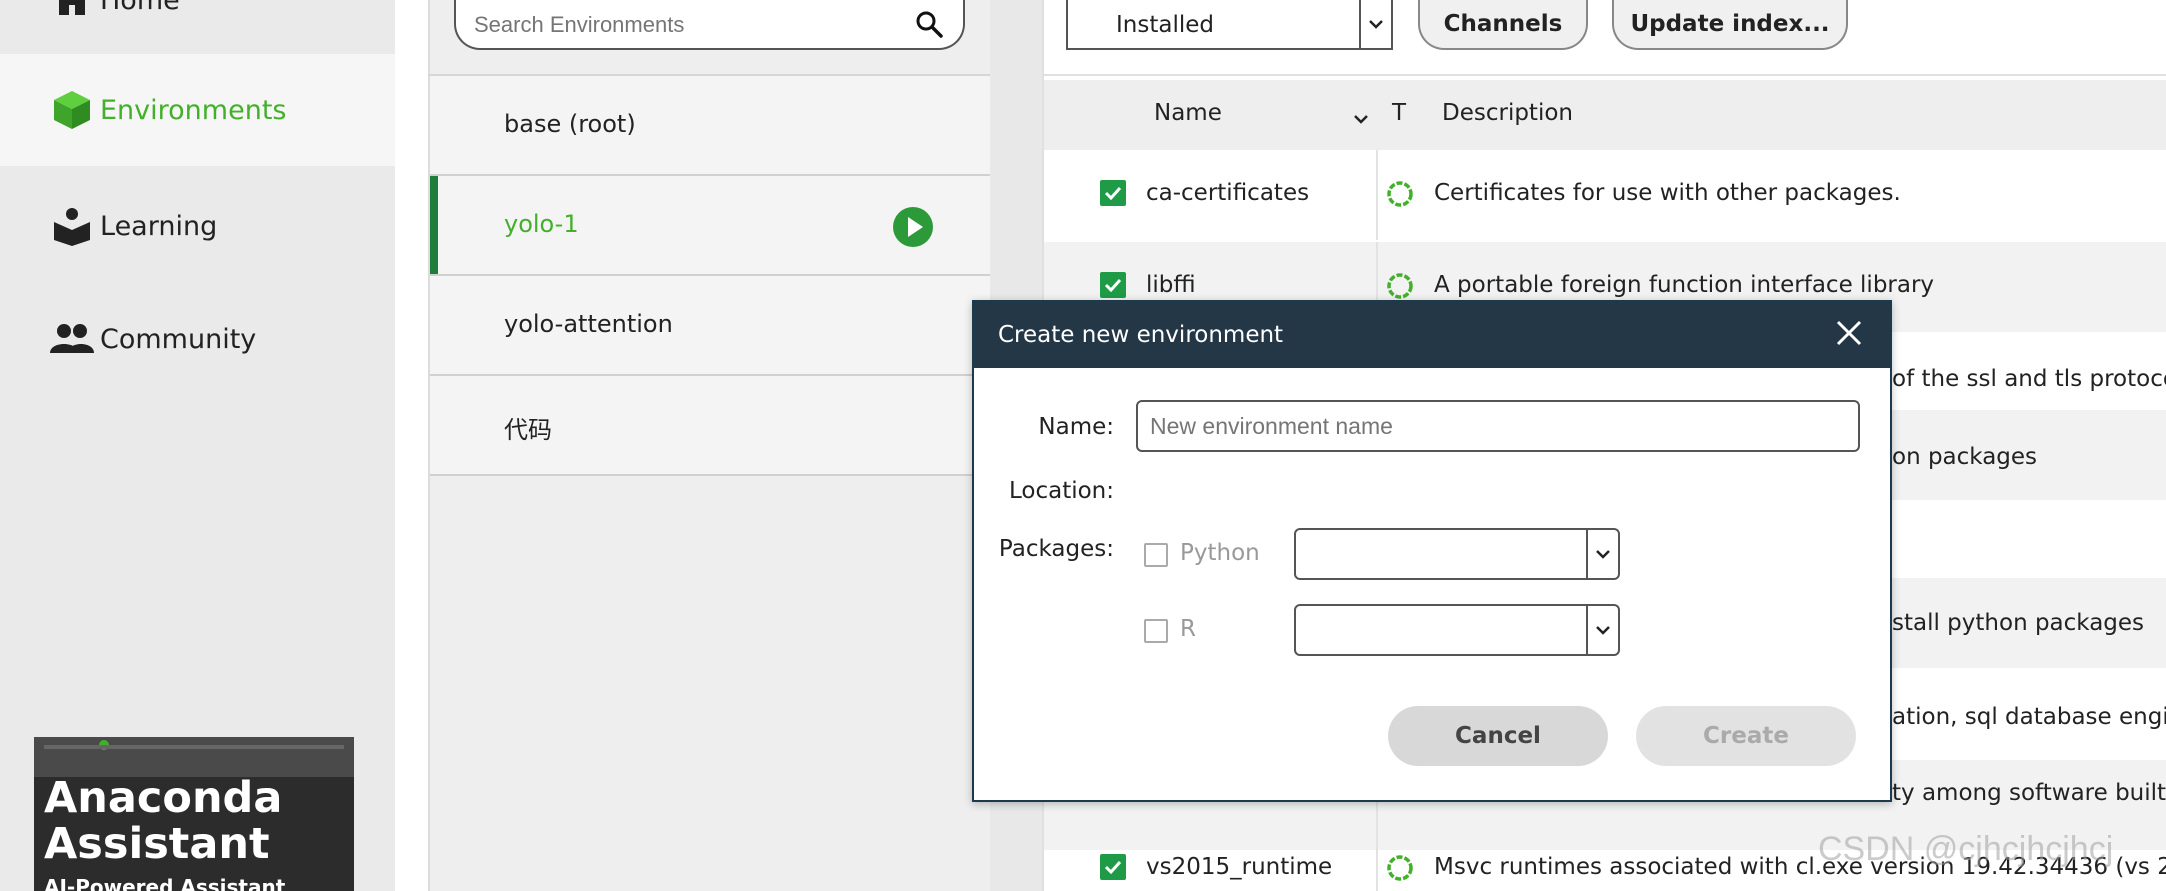  Describe the element at coordinates (710, 326) in the screenshot. I see `env-item-yolo-attention: yolo-attention` at that location.